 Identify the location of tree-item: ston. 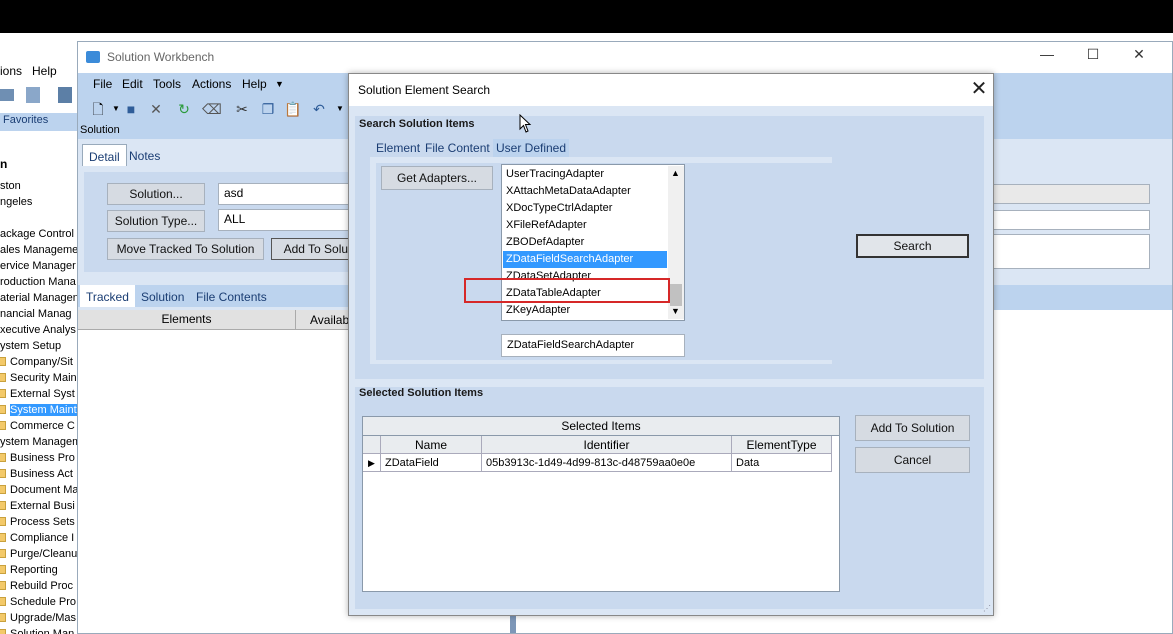
(39, 186).